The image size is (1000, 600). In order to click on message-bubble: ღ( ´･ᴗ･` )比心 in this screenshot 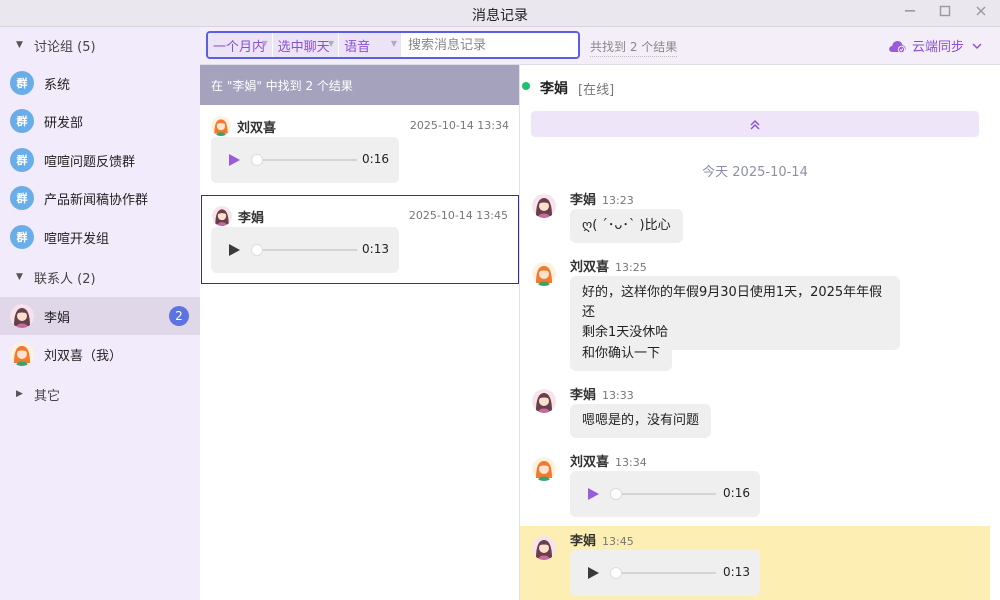, I will do `click(626, 226)`.